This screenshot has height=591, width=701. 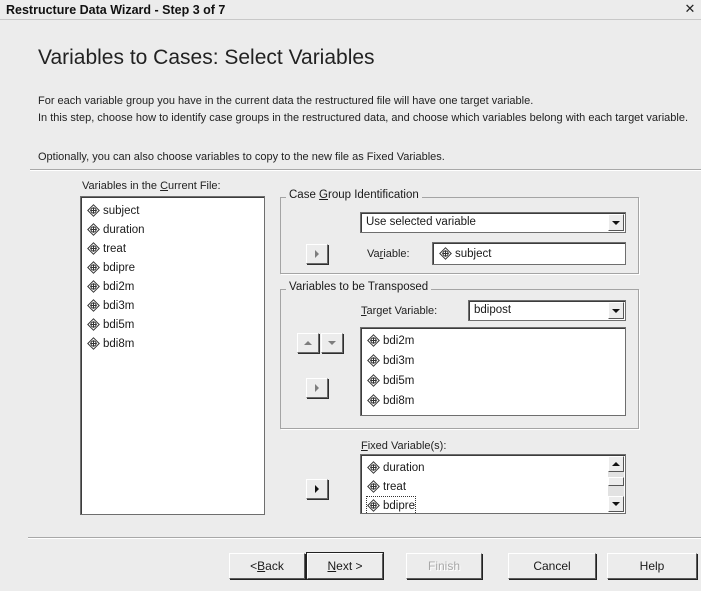 I want to click on fixed-variables-scrollbar, so click(x=616, y=484).